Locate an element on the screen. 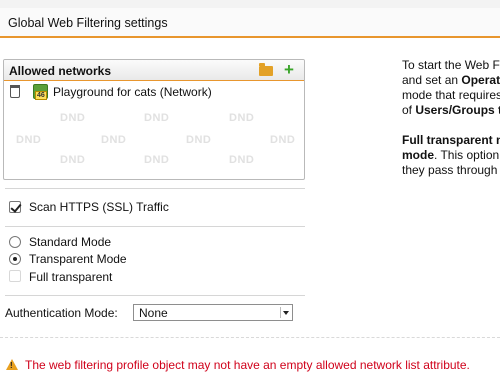  standard-mode-radio is located at coordinates (15, 242).